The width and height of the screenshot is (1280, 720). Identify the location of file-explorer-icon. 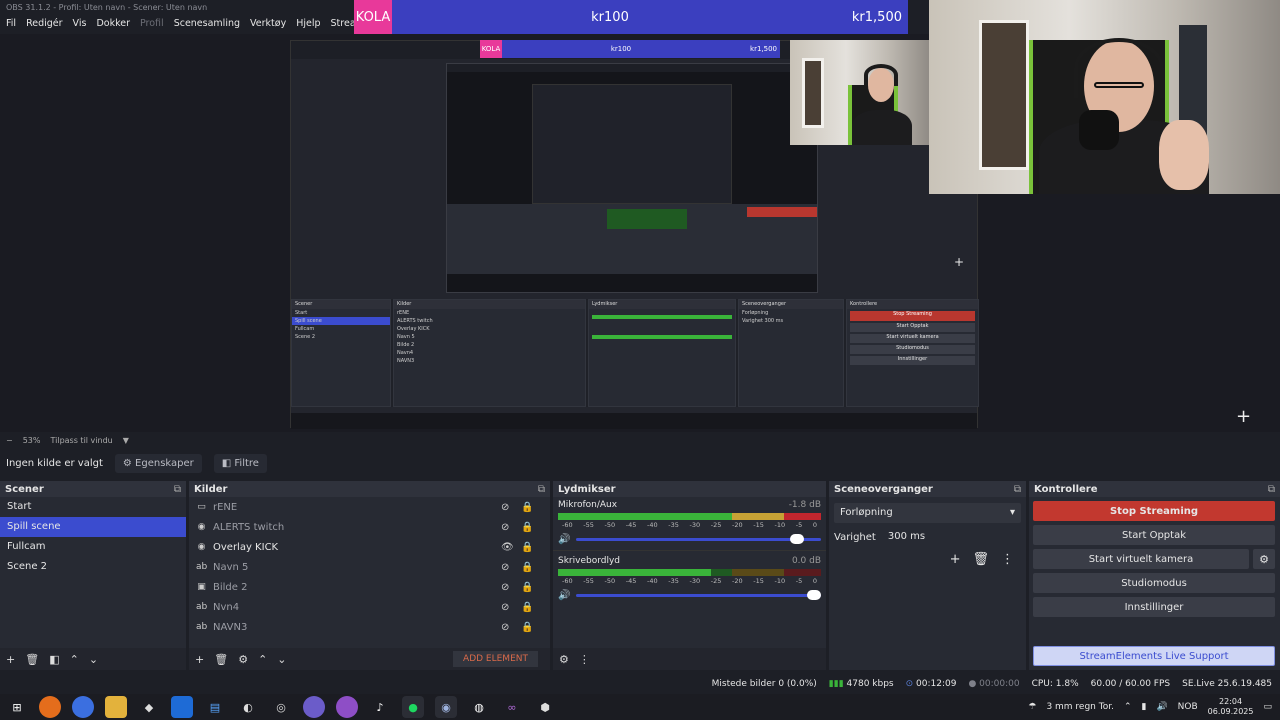
(116, 707).